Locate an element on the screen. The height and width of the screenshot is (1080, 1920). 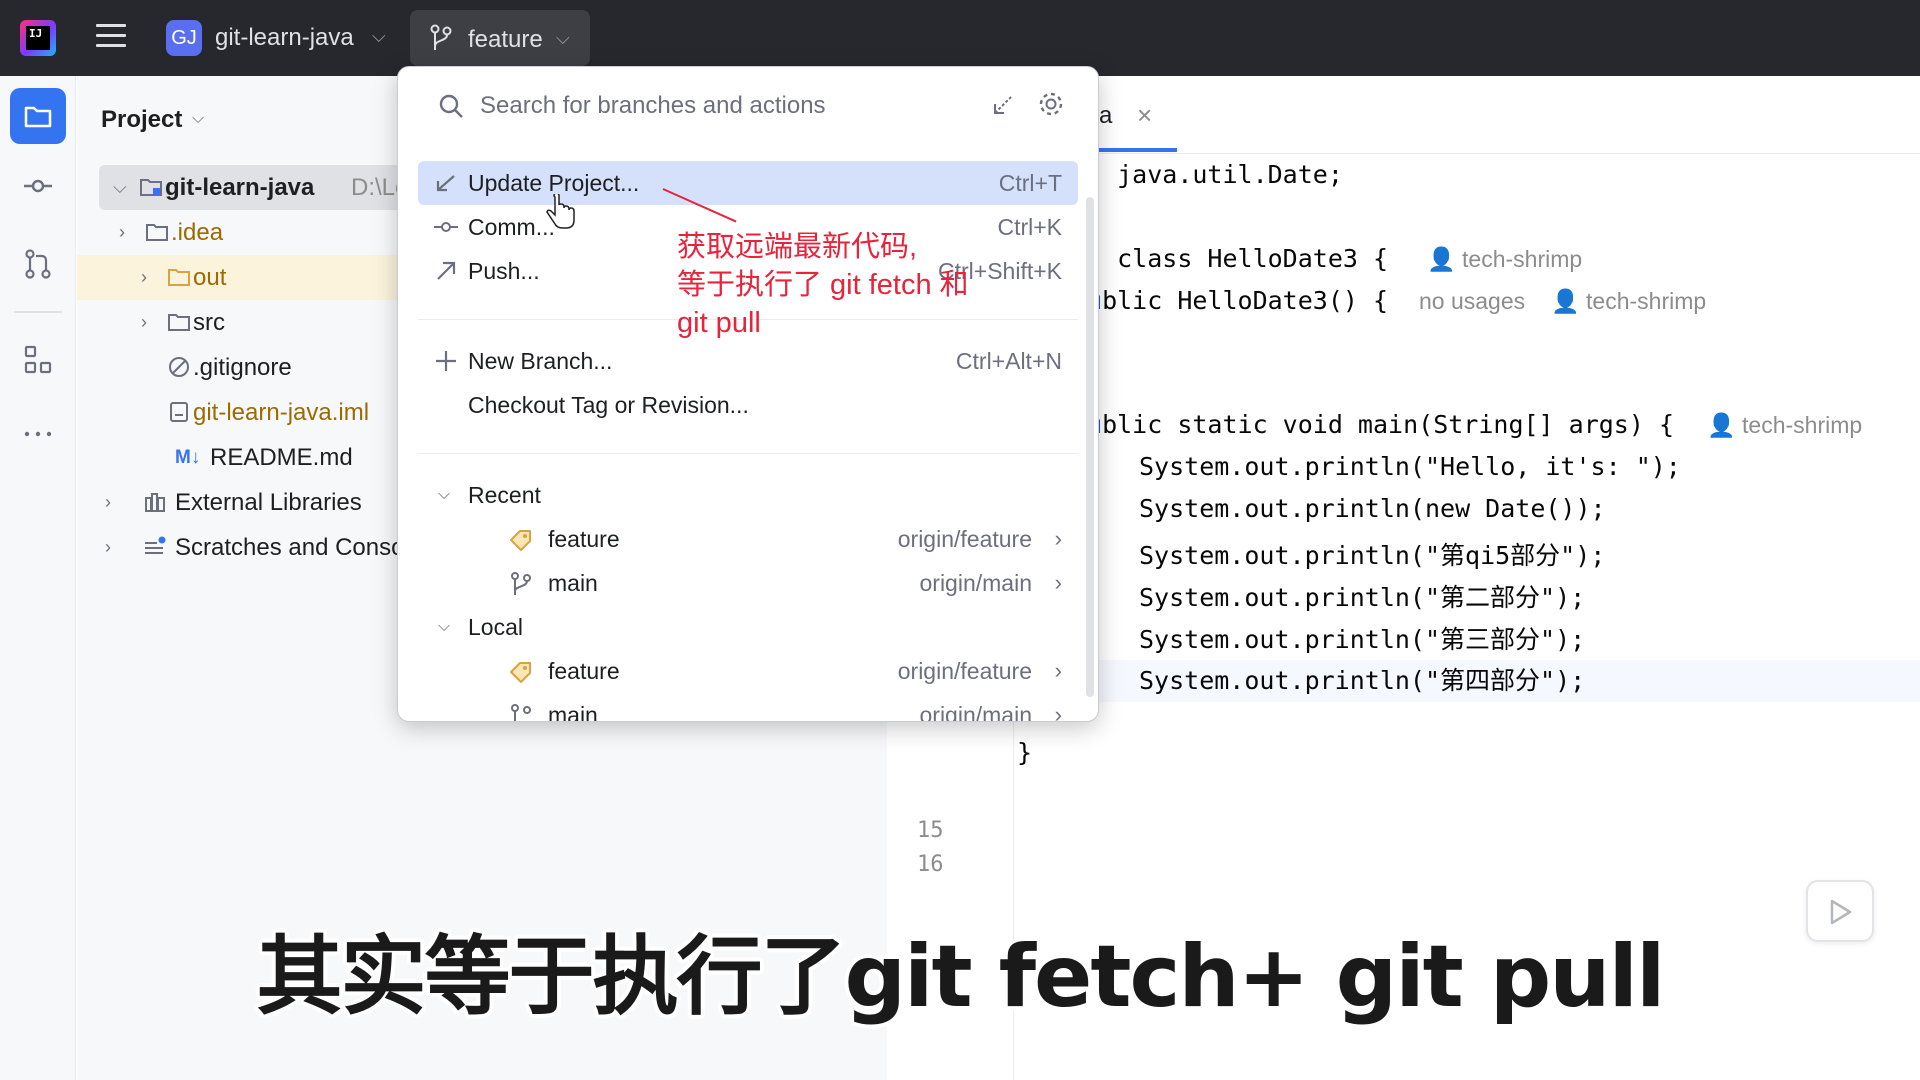
tree-item-label: out is located at coordinates (210, 277).